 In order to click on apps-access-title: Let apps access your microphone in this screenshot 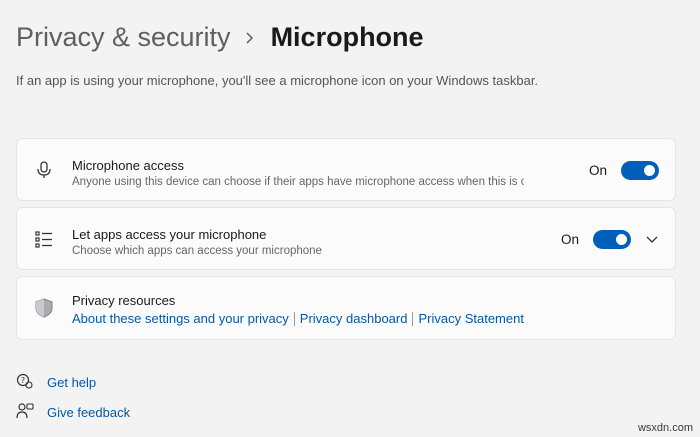, I will do `click(169, 234)`.